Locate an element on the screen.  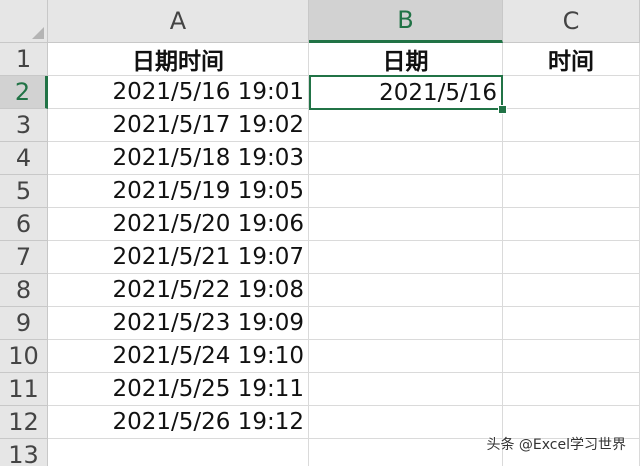
cell-b11 is located at coordinates (406, 389).